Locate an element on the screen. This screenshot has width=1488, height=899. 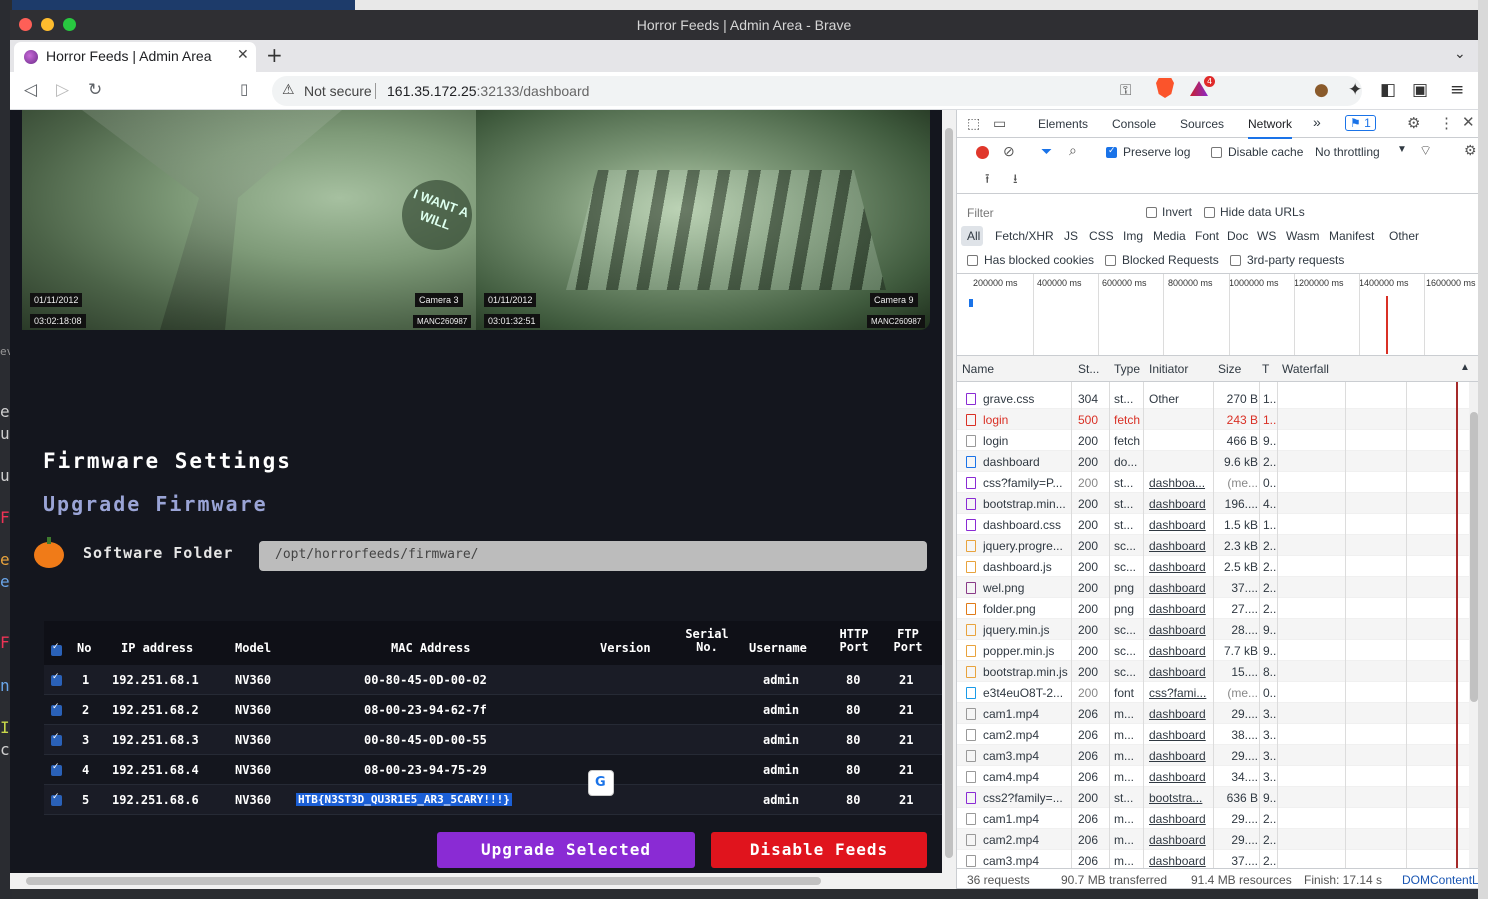
sort-up-icon: ▲ is located at coordinates (1465, 367).